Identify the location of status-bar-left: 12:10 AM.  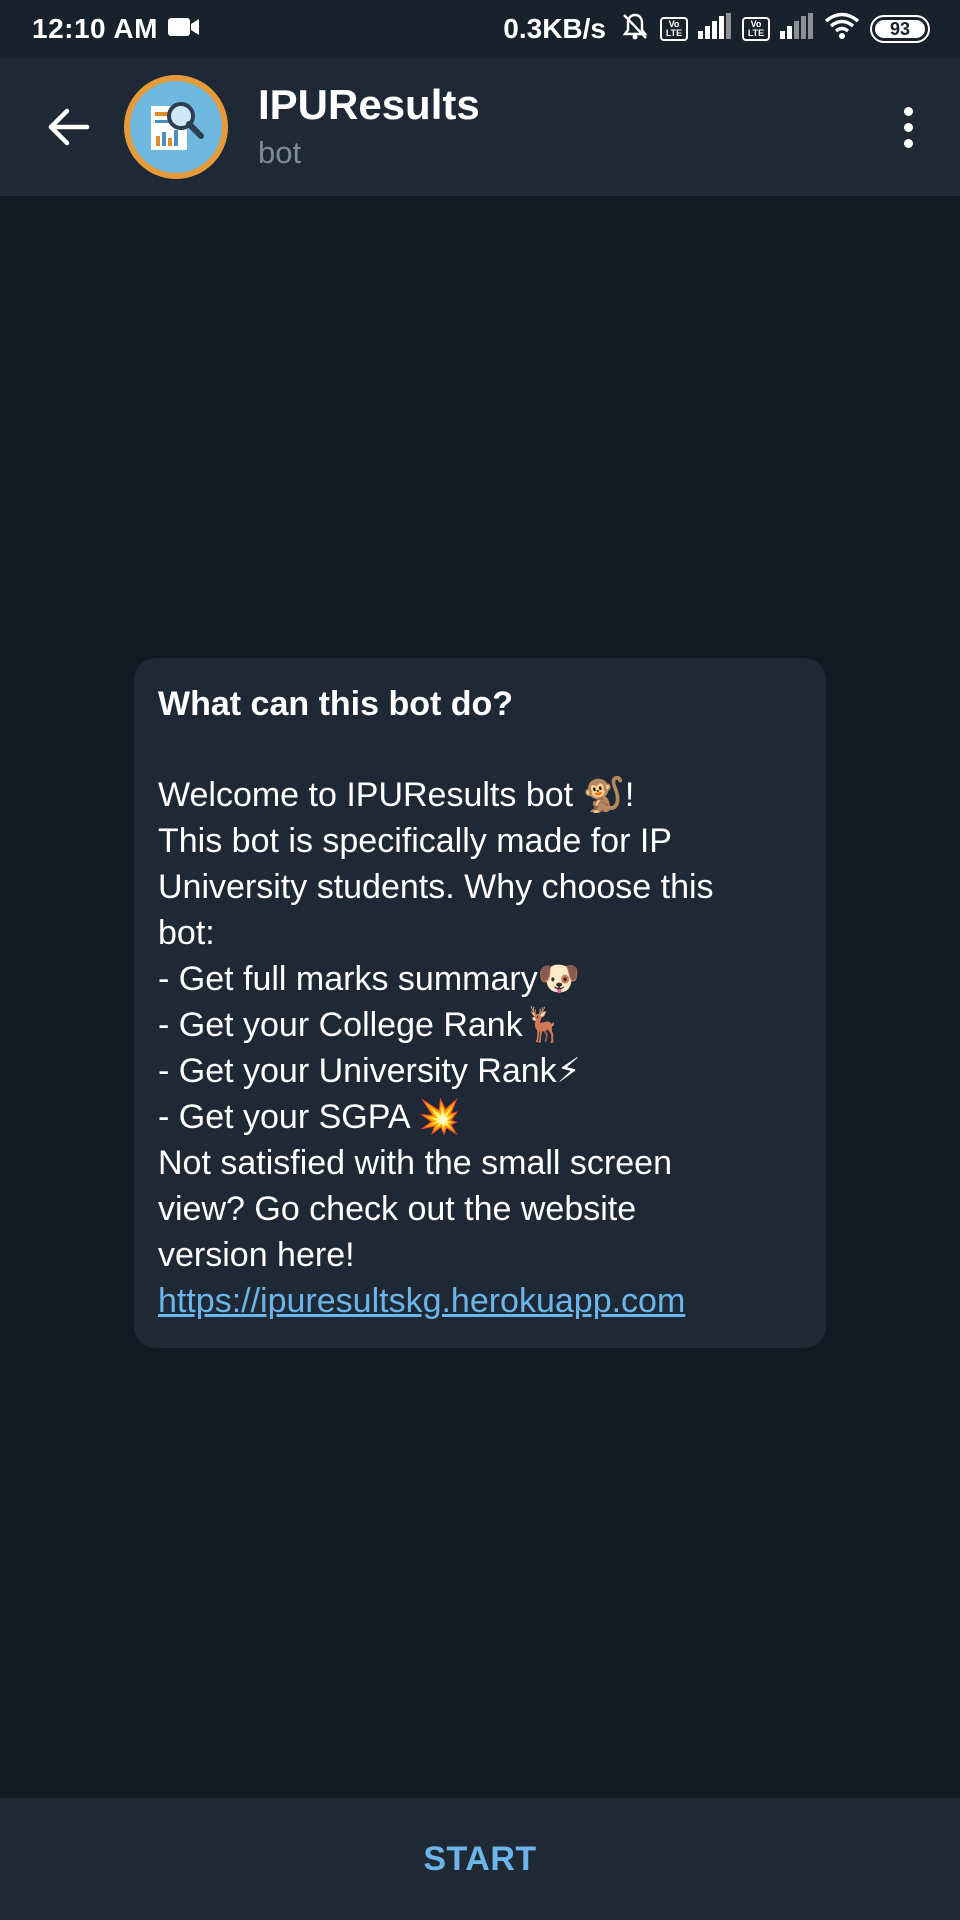
(116, 29).